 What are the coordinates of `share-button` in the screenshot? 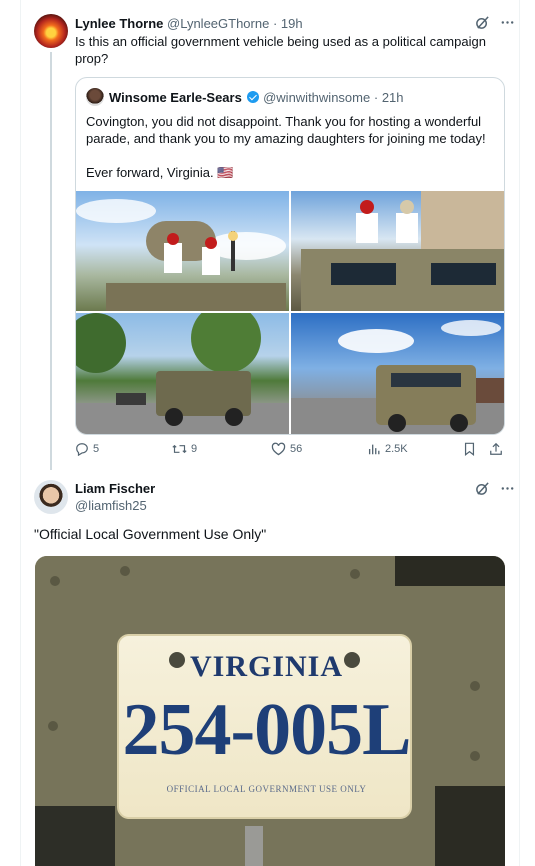 It's located at (496, 449).